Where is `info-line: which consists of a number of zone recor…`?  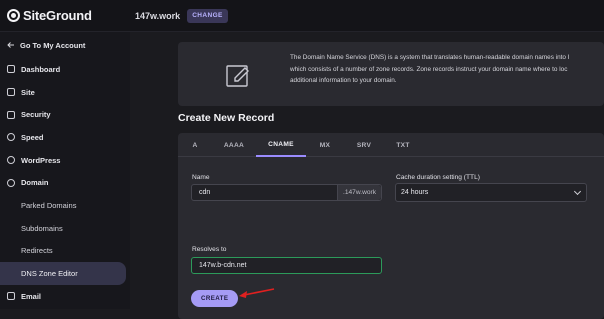 info-line: which consists of a number of zone recor… is located at coordinates (429, 69).